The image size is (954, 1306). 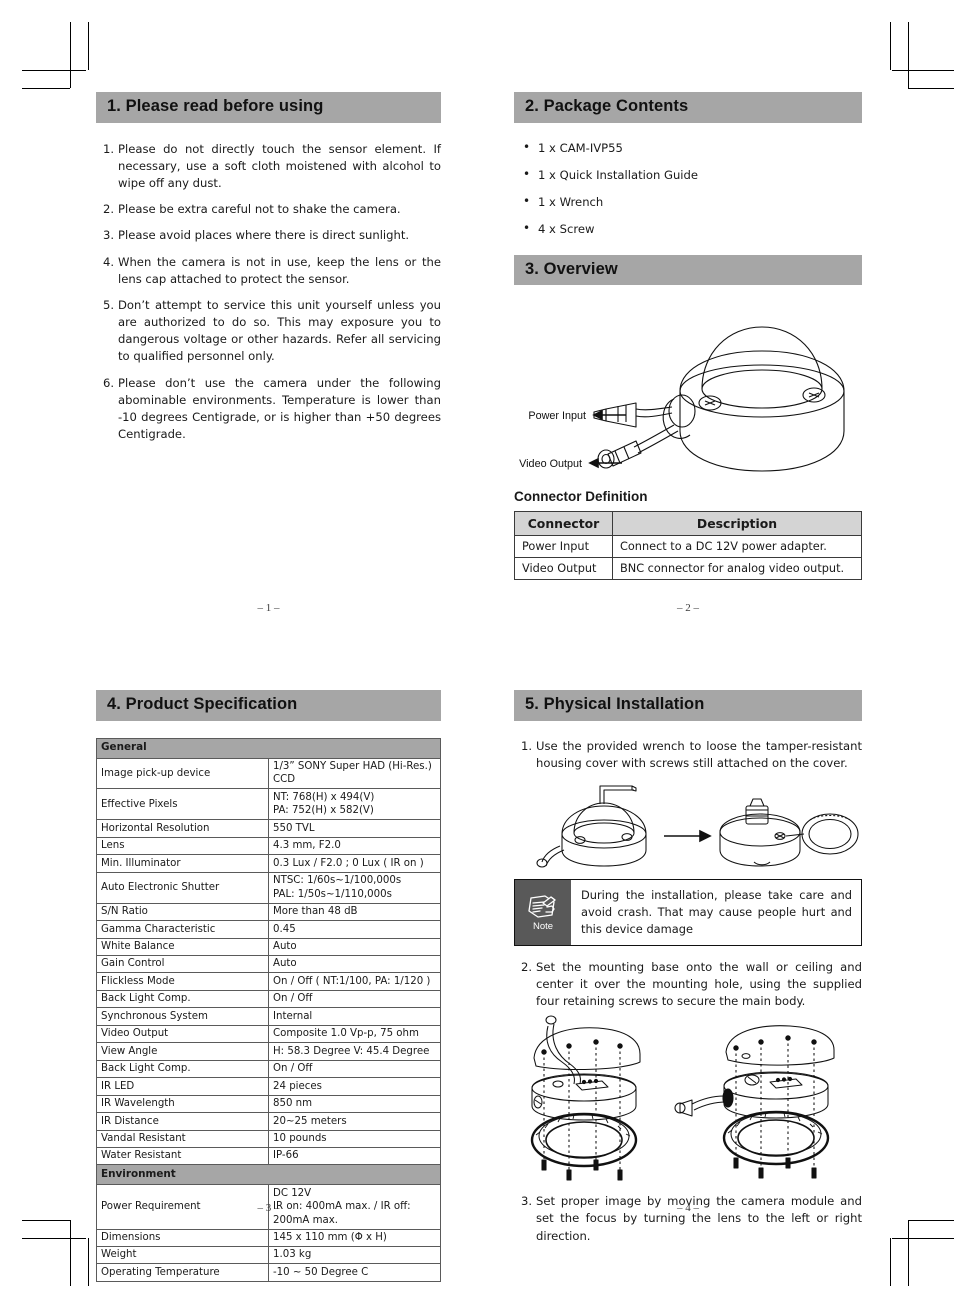 I want to click on page2-footer: – 2 –, so click(x=688, y=608).